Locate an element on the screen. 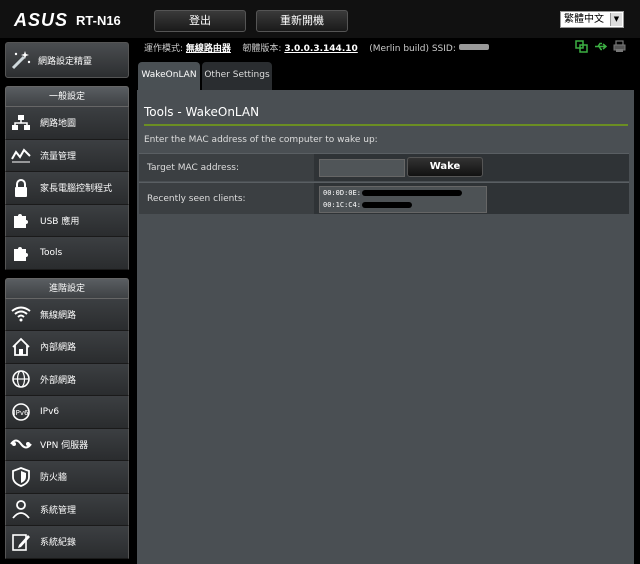  target-mac-row: Target MAC address: Wake is located at coordinates (384, 167).